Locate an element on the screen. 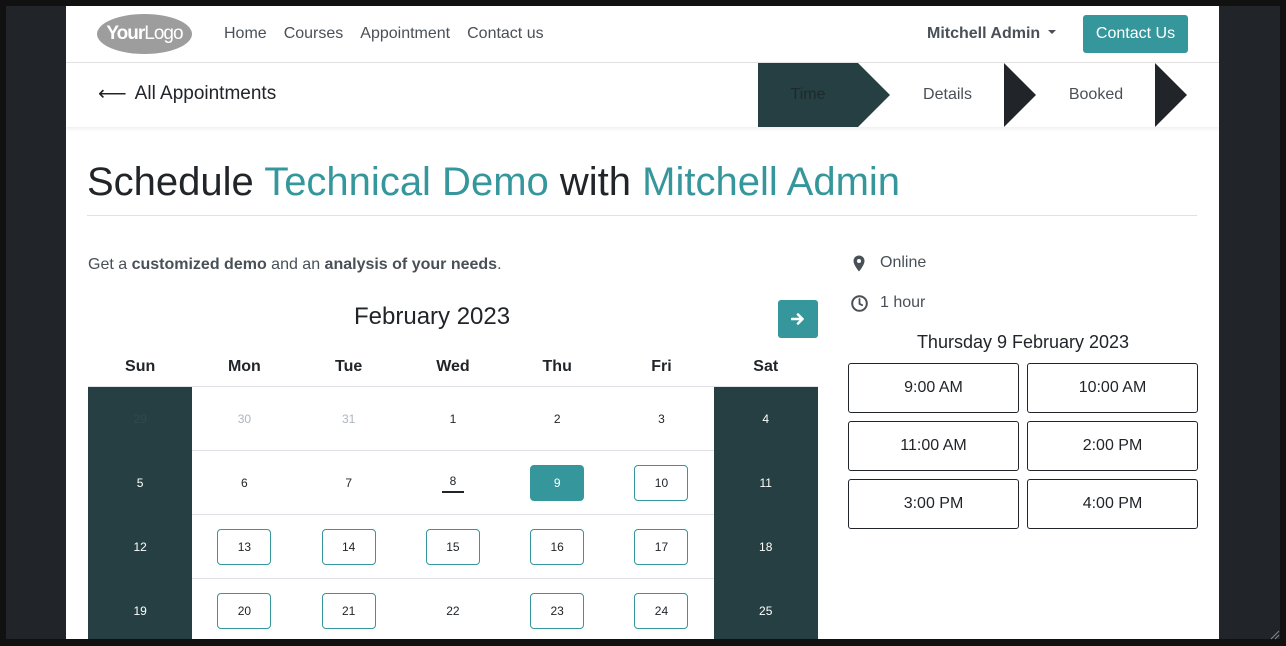  calendar-week-row: 19 20 21 22 23 24 25 is located at coordinates (453, 608).